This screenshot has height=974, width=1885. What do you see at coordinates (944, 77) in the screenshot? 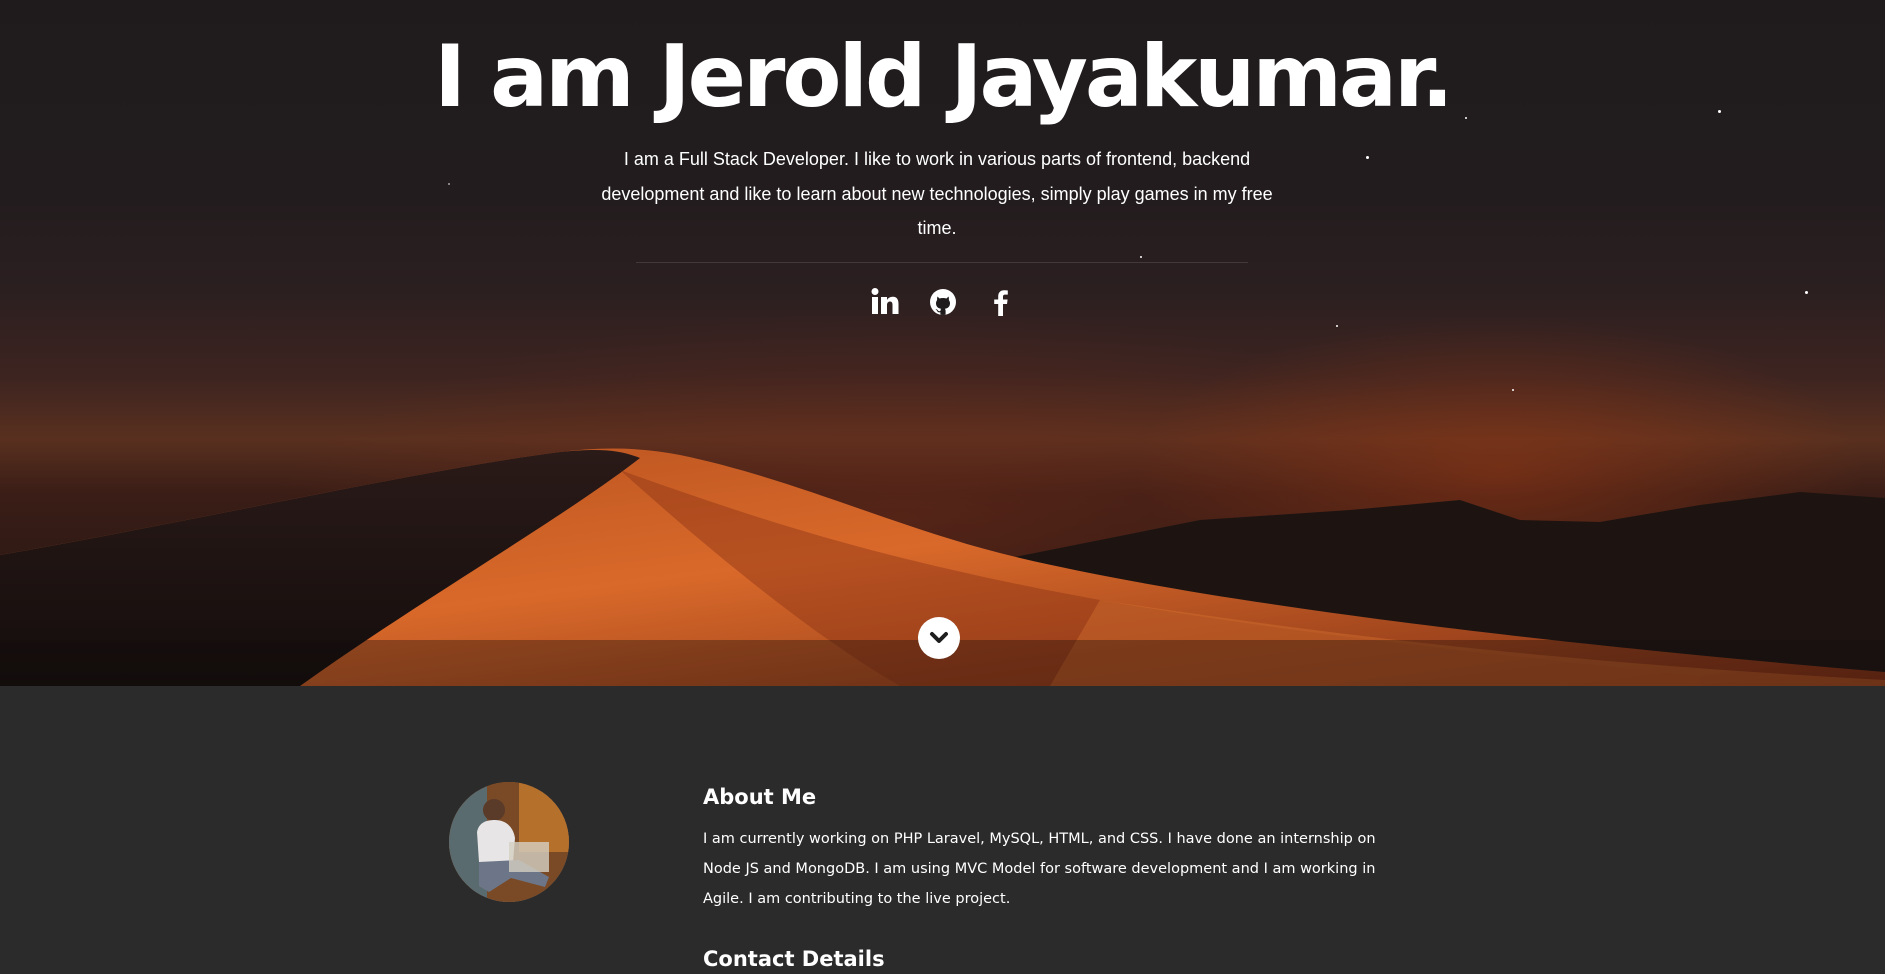
I see `hero-title: I am Jerold Jayakumar.` at bounding box center [944, 77].